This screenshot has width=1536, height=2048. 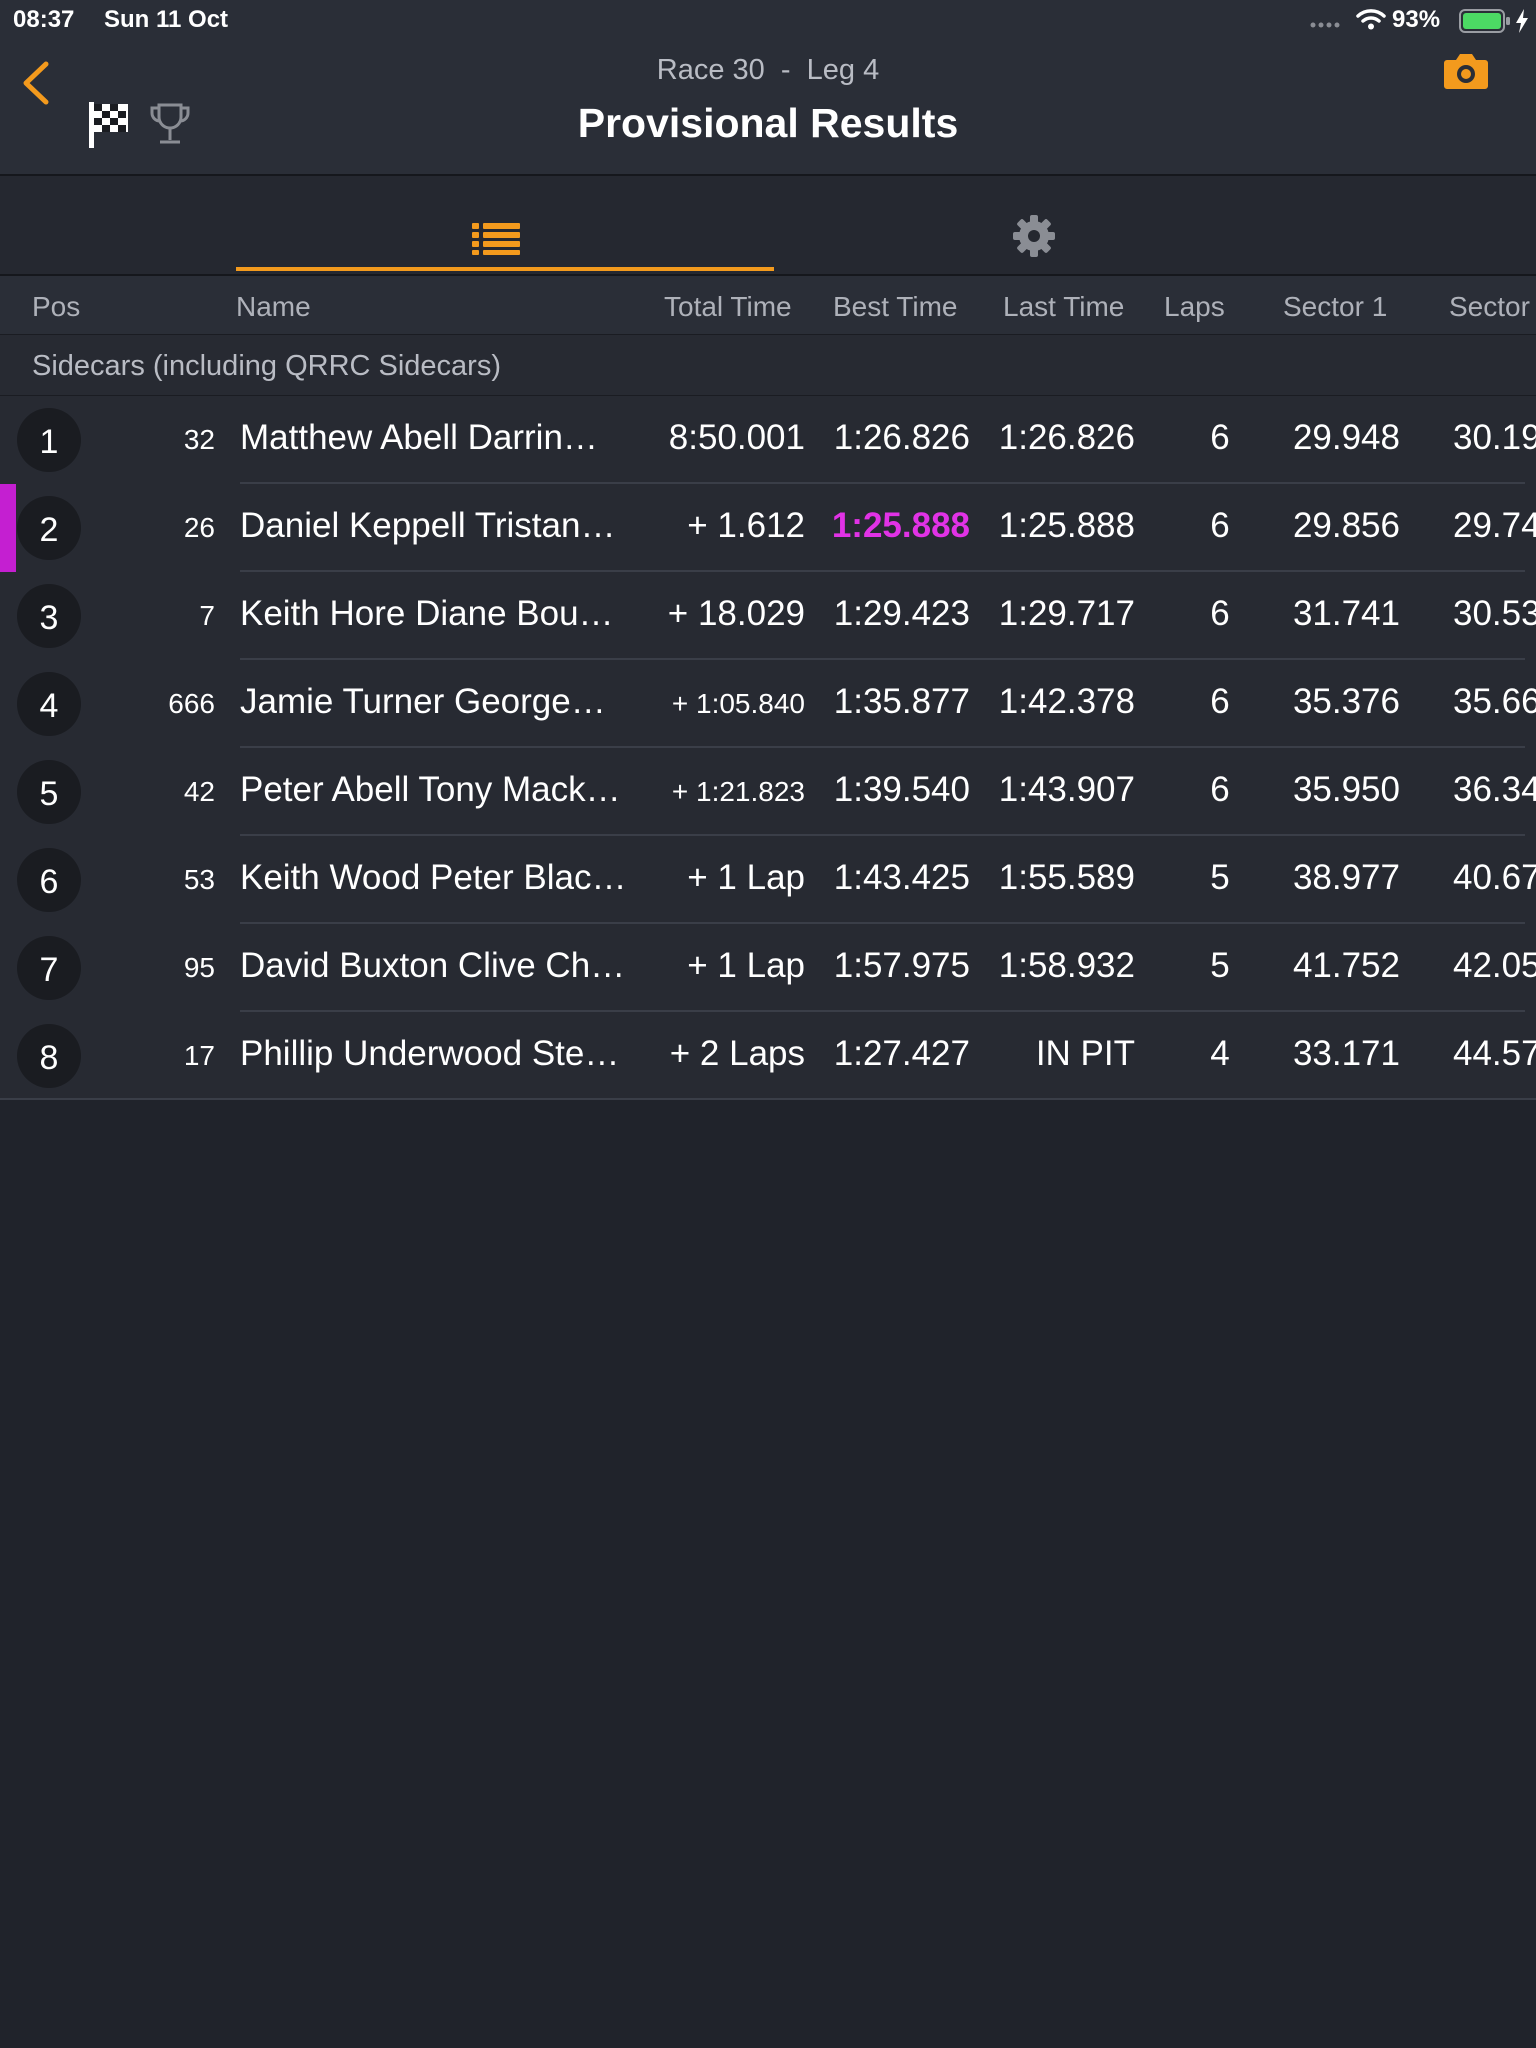 I want to click on sector-2: 36.34, so click(x=1494, y=789).